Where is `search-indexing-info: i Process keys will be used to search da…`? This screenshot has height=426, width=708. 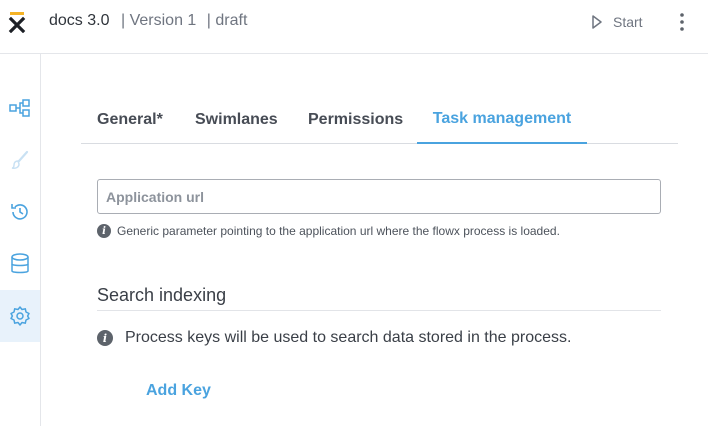 search-indexing-info: i Process keys will be used to search da… is located at coordinates (334, 338).